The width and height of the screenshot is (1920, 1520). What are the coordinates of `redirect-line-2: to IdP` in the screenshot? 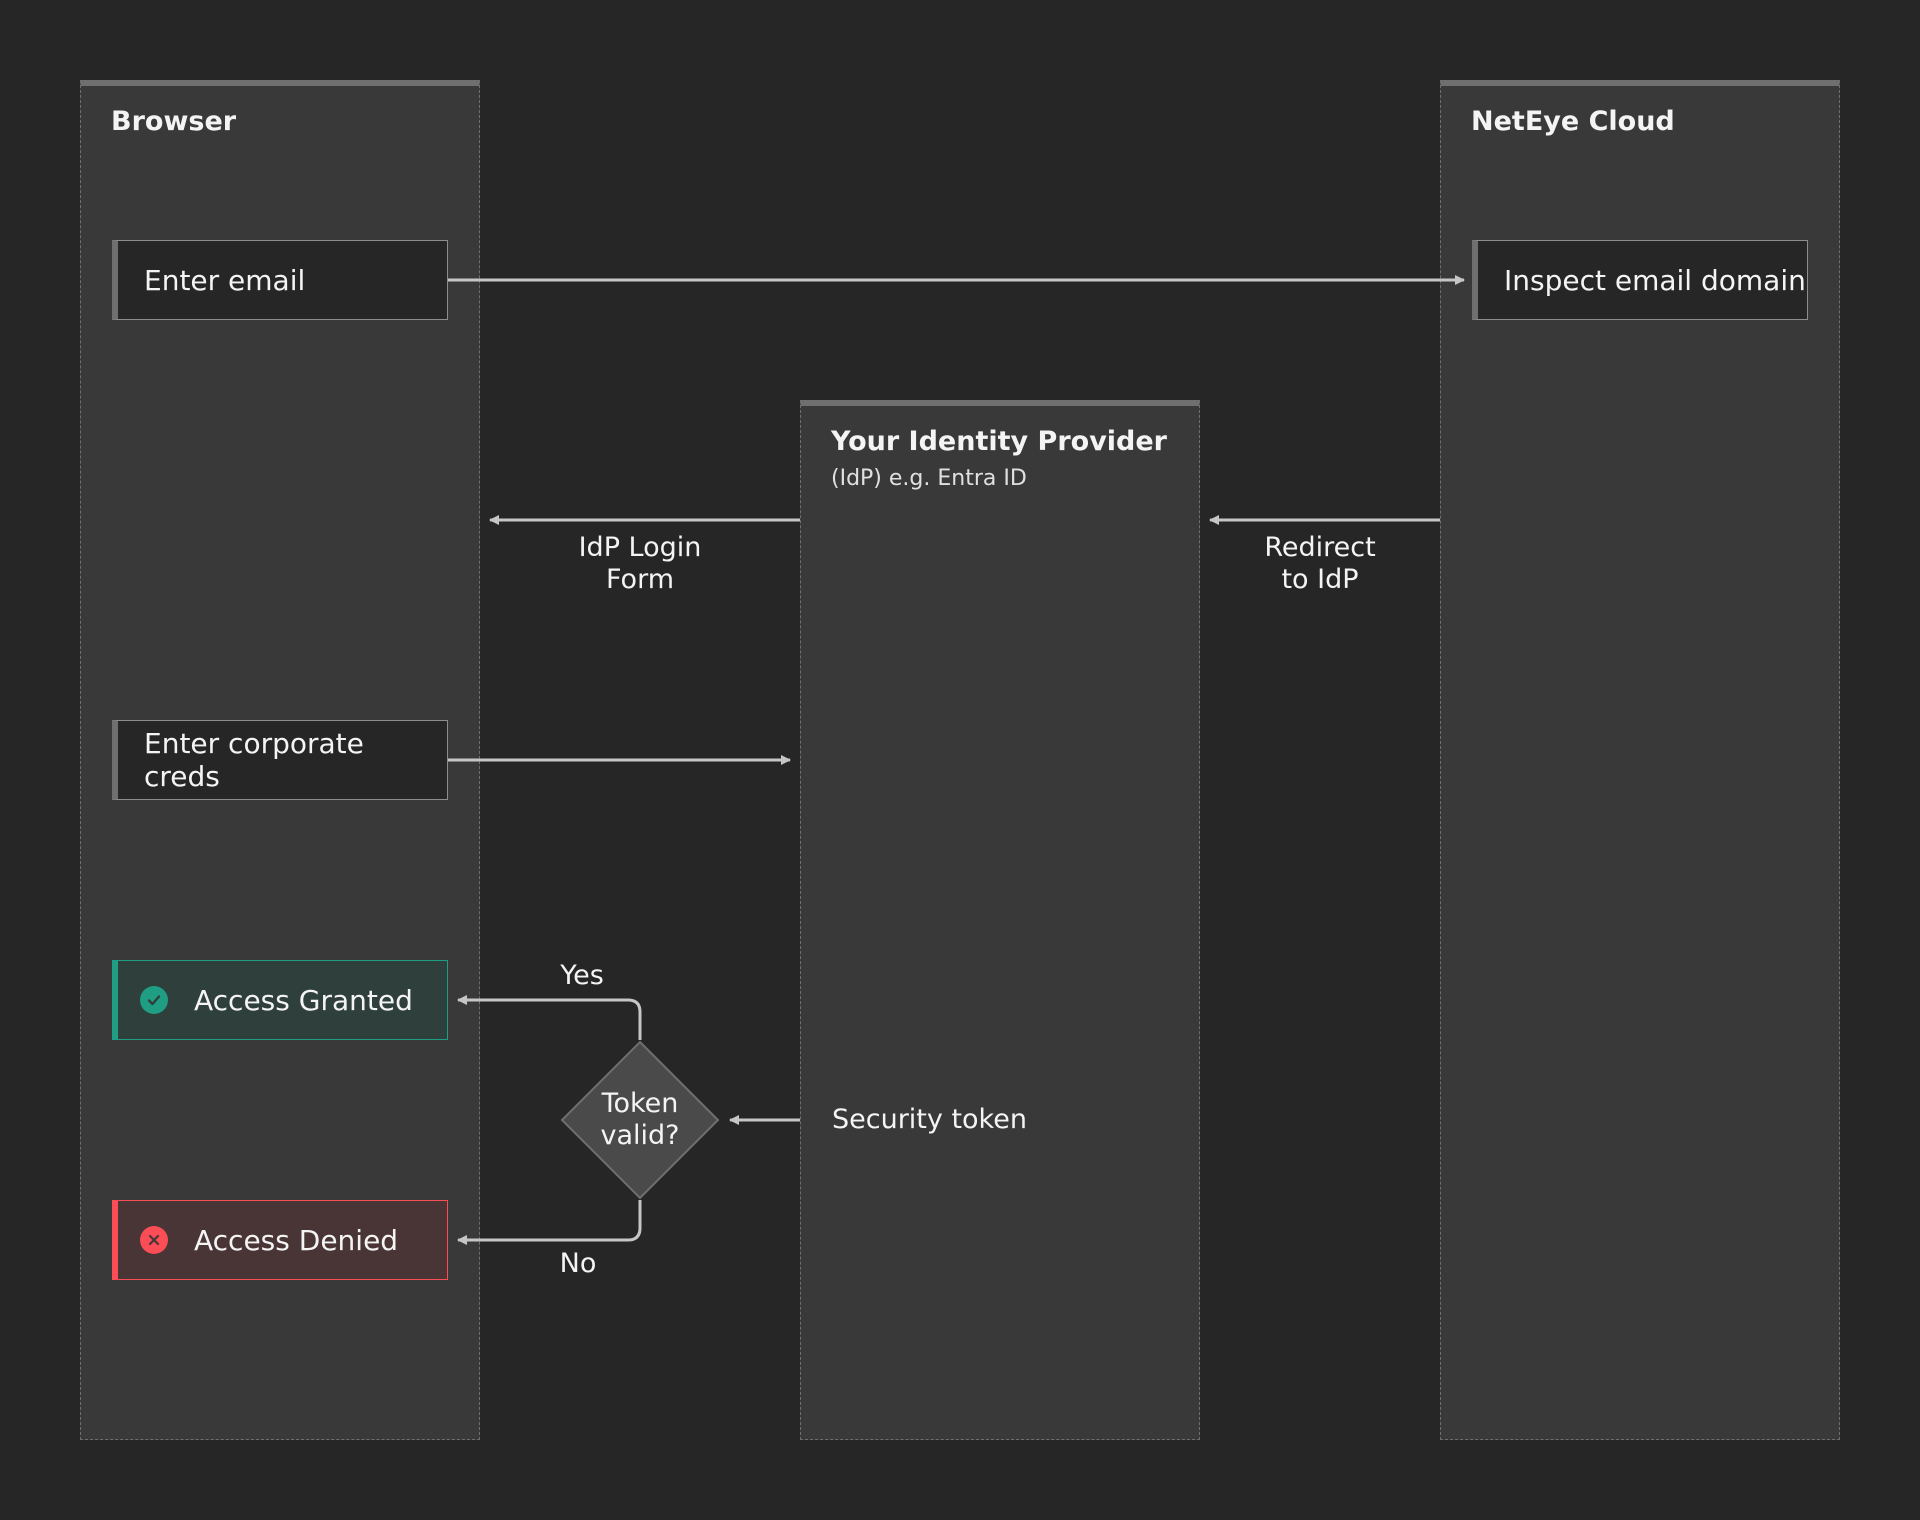 It's located at (1320, 579).